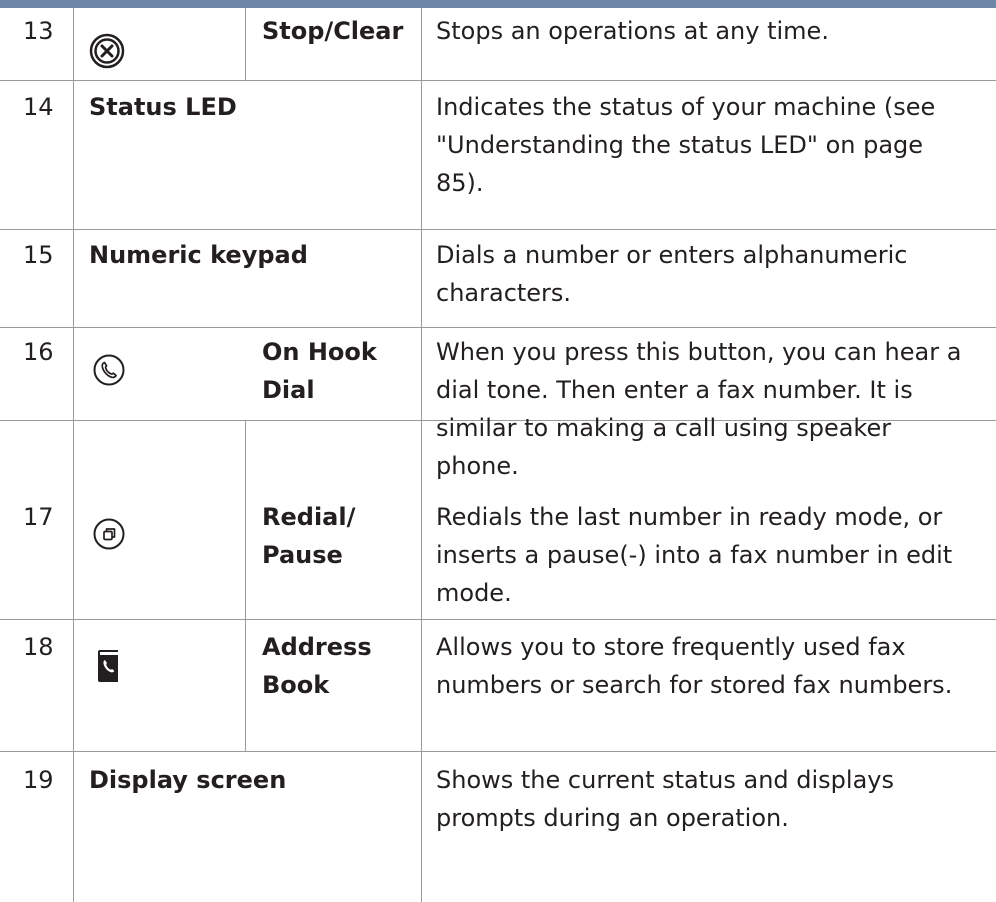  What do you see at coordinates (477, 466) in the screenshot?
I see `row-description: phone.` at bounding box center [477, 466].